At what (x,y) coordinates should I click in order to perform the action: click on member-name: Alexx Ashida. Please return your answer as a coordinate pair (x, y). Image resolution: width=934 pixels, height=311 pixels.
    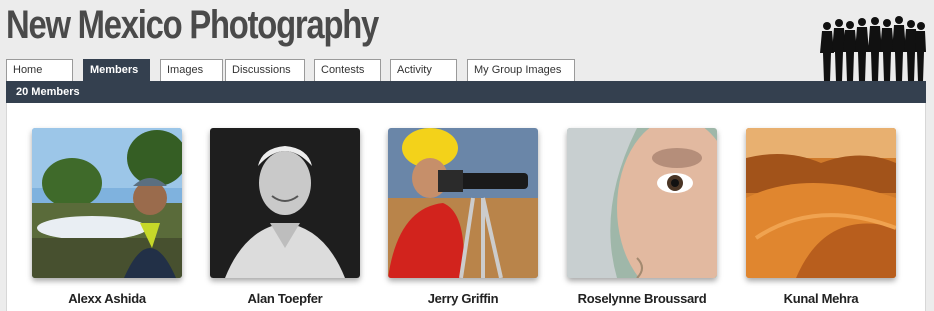
    Looking at the image, I should click on (107, 298).